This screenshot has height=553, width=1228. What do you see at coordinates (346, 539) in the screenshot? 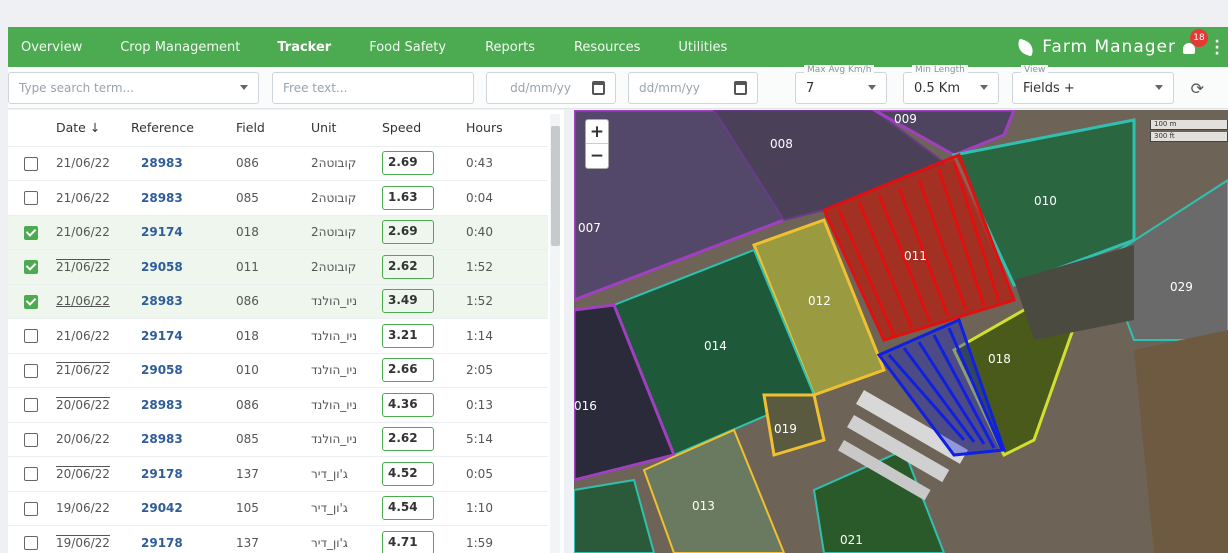
I see `unit-cell: ג'ון_דיר` at bounding box center [346, 539].